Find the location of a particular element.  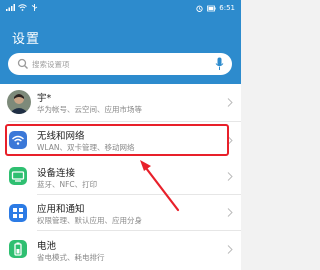

search-bar is located at coordinates (120, 64).